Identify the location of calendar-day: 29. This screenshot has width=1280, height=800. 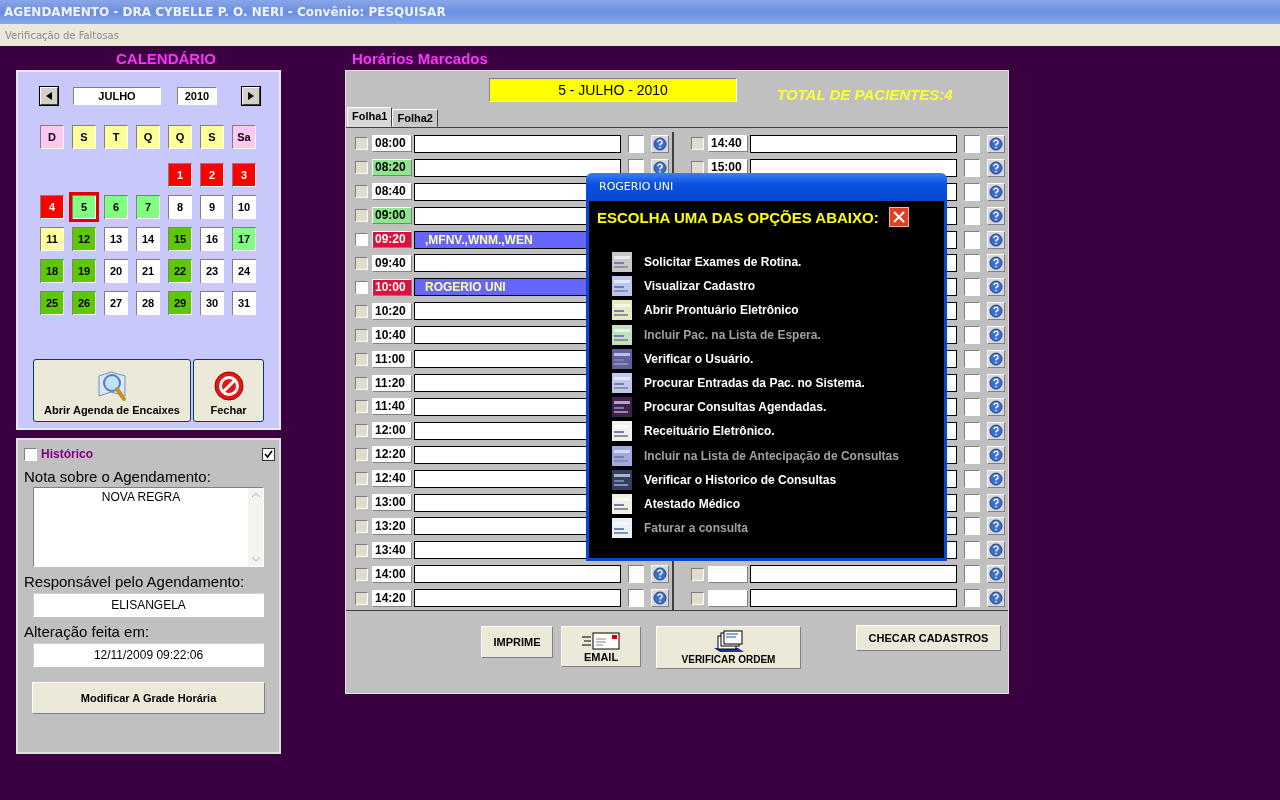
(180, 303).